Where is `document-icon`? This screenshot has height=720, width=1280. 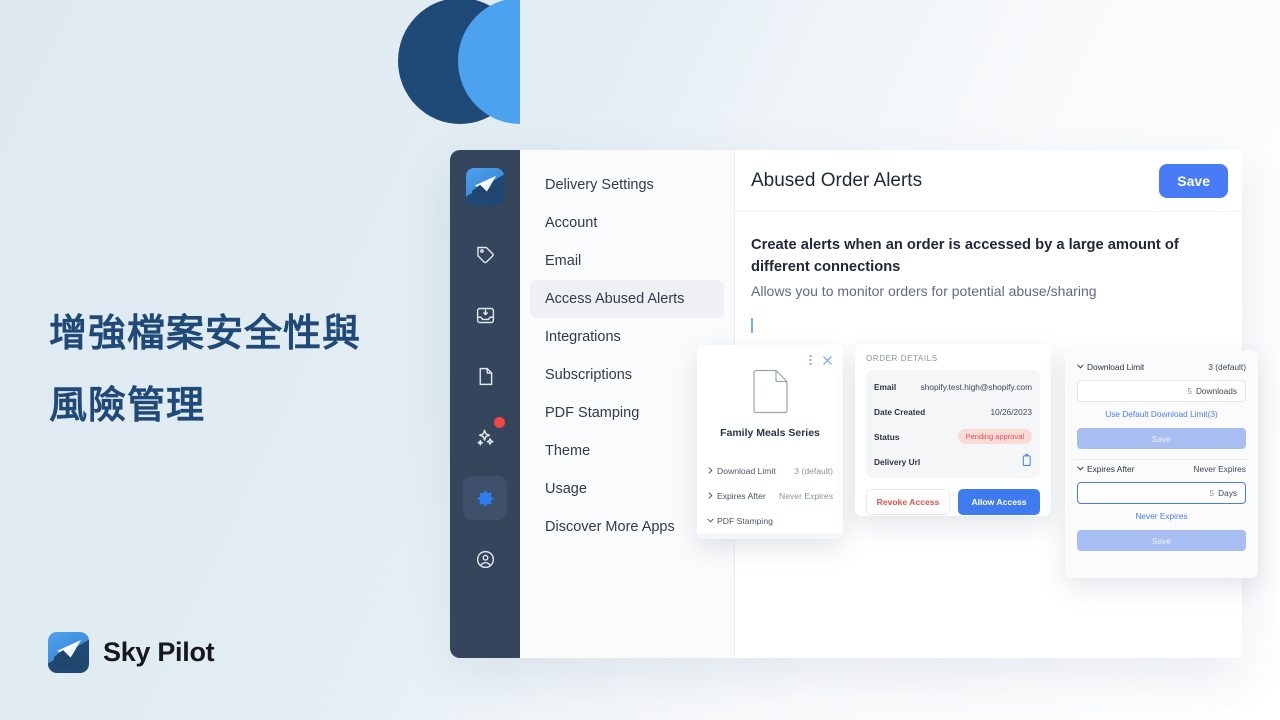 document-icon is located at coordinates (485, 376).